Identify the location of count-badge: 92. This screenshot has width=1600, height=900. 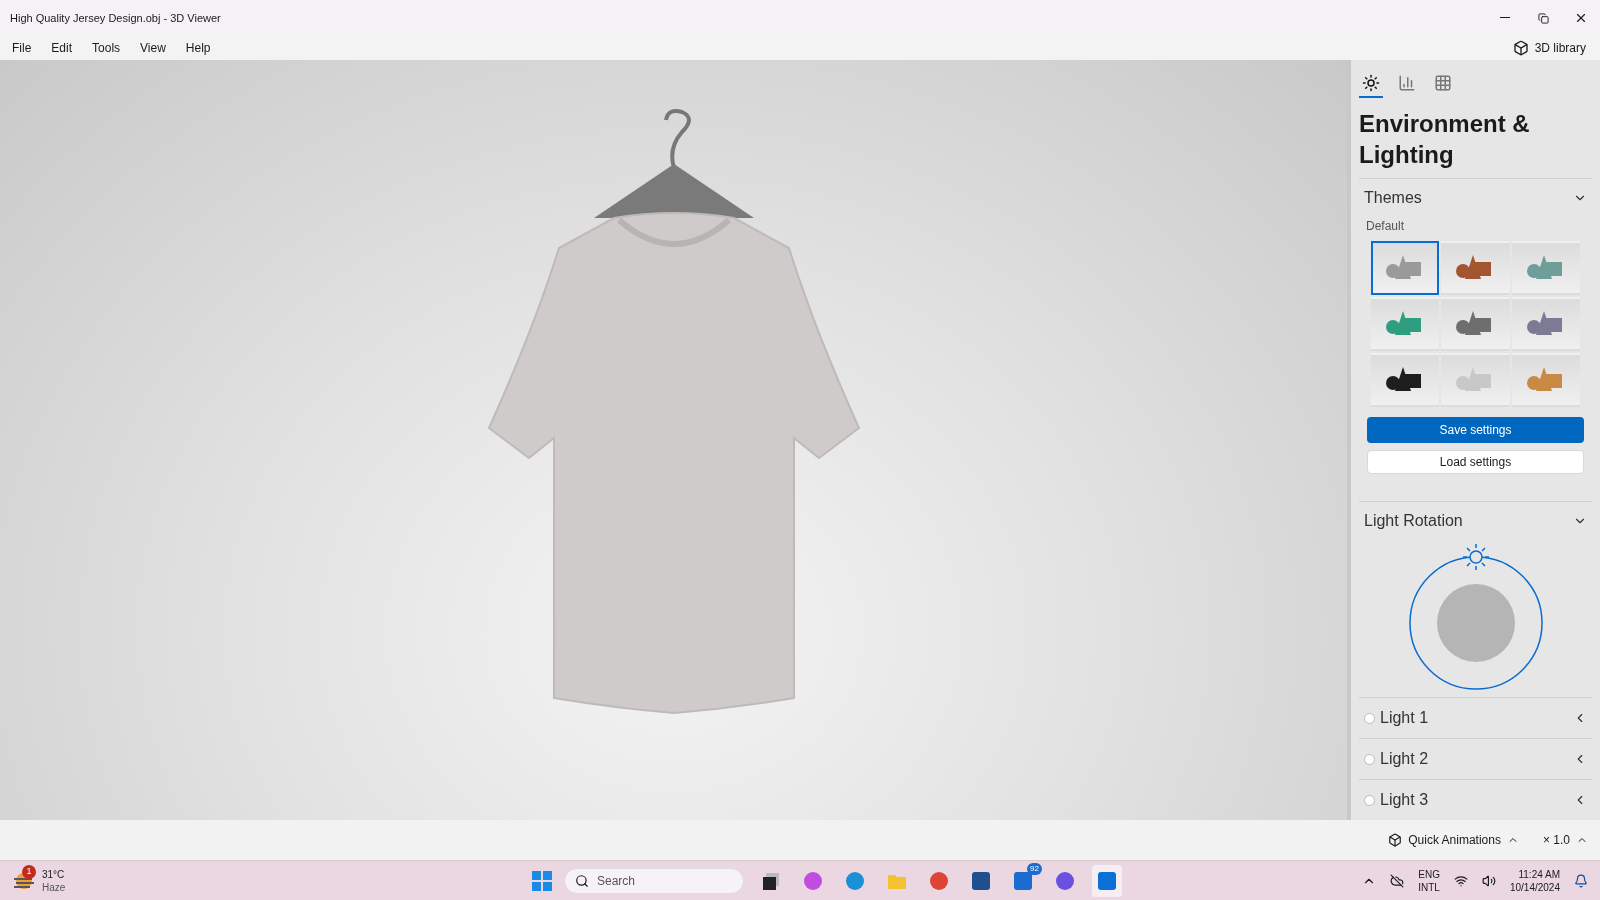
(1034, 868).